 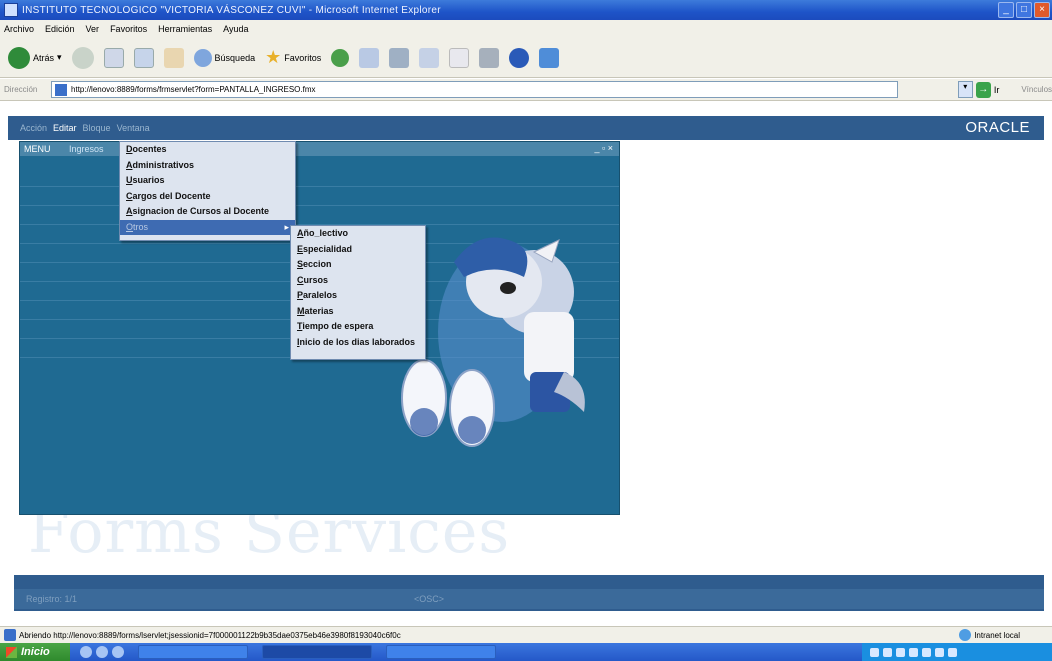 I want to click on oracle-logo: ORACLE, so click(x=997, y=127).